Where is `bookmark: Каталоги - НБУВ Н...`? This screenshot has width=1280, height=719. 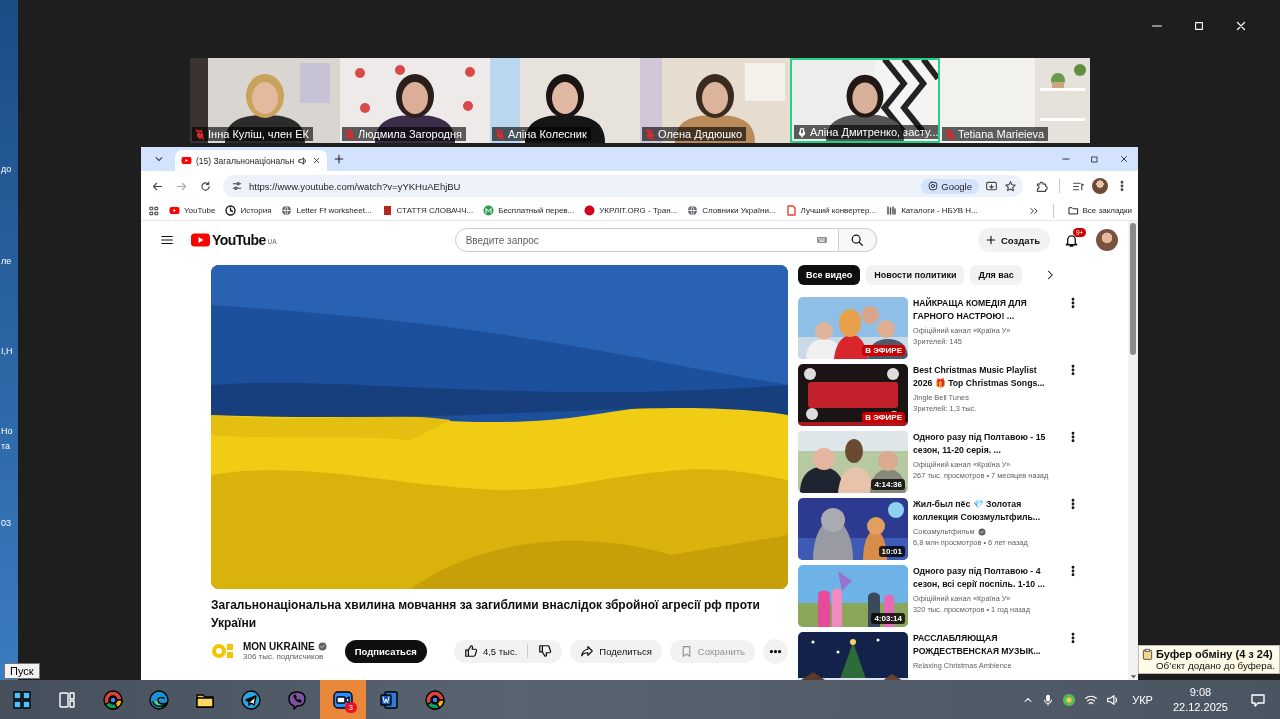
bookmark: Каталоги - НБУВ Н... is located at coordinates (932, 210).